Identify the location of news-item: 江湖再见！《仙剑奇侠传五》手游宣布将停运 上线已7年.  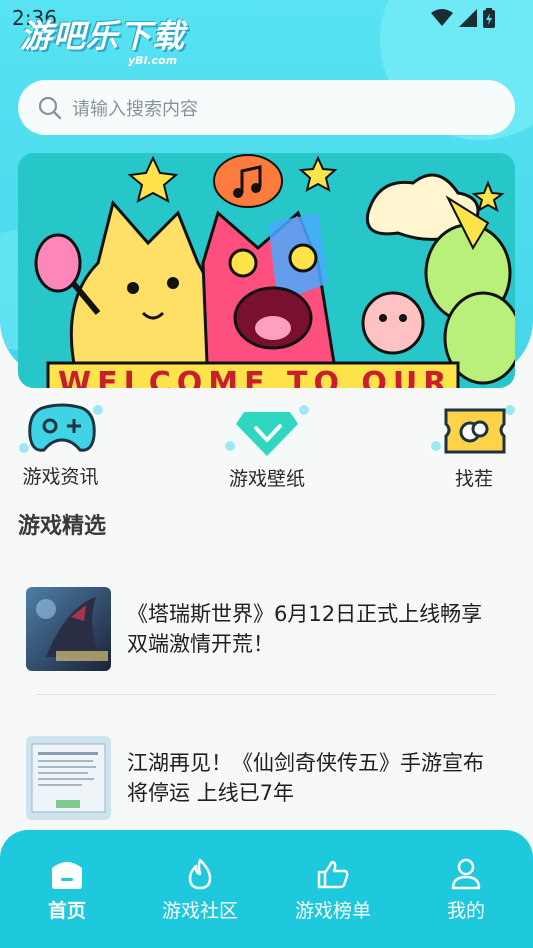
(266, 778).